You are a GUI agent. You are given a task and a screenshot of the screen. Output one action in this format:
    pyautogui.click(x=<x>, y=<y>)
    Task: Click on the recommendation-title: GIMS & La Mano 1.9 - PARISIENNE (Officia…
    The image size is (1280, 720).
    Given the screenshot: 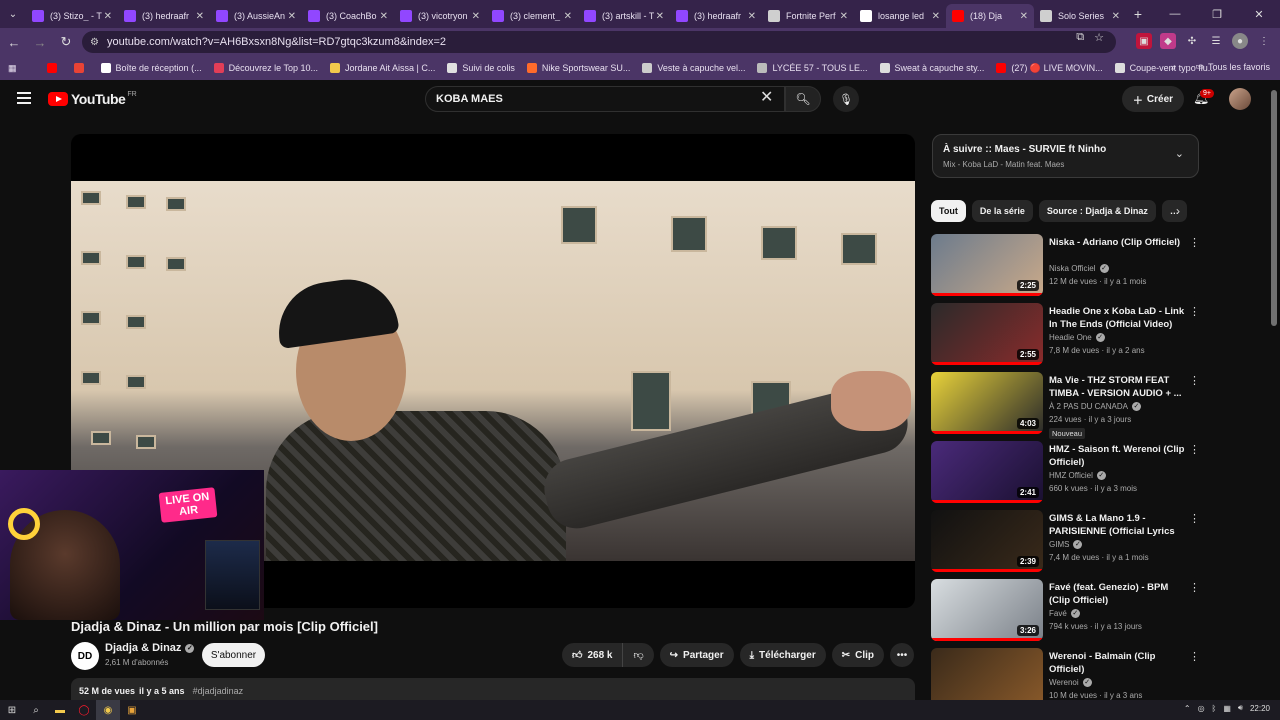 What is the action you would take?
    pyautogui.click(x=1117, y=525)
    